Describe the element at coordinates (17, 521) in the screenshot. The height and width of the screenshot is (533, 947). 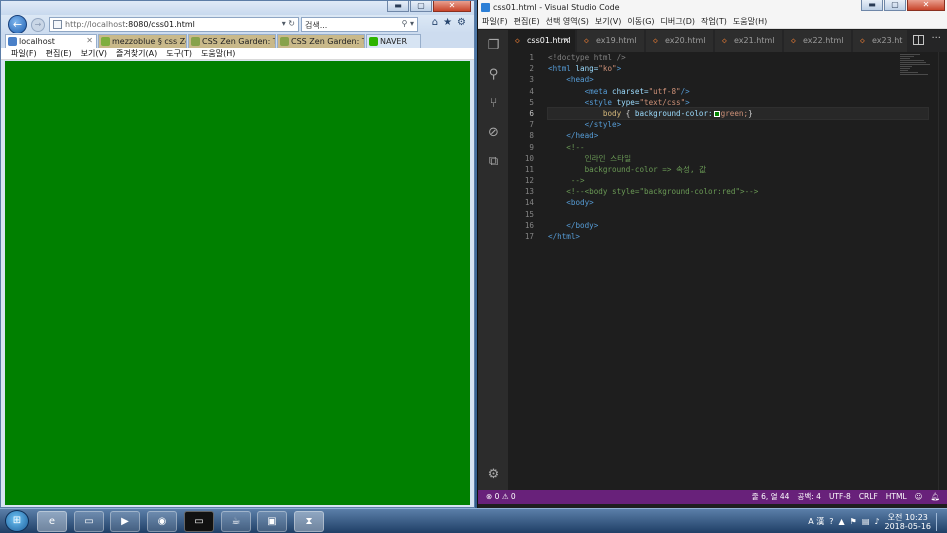
I see `windows-start-icon: ⊞` at that location.